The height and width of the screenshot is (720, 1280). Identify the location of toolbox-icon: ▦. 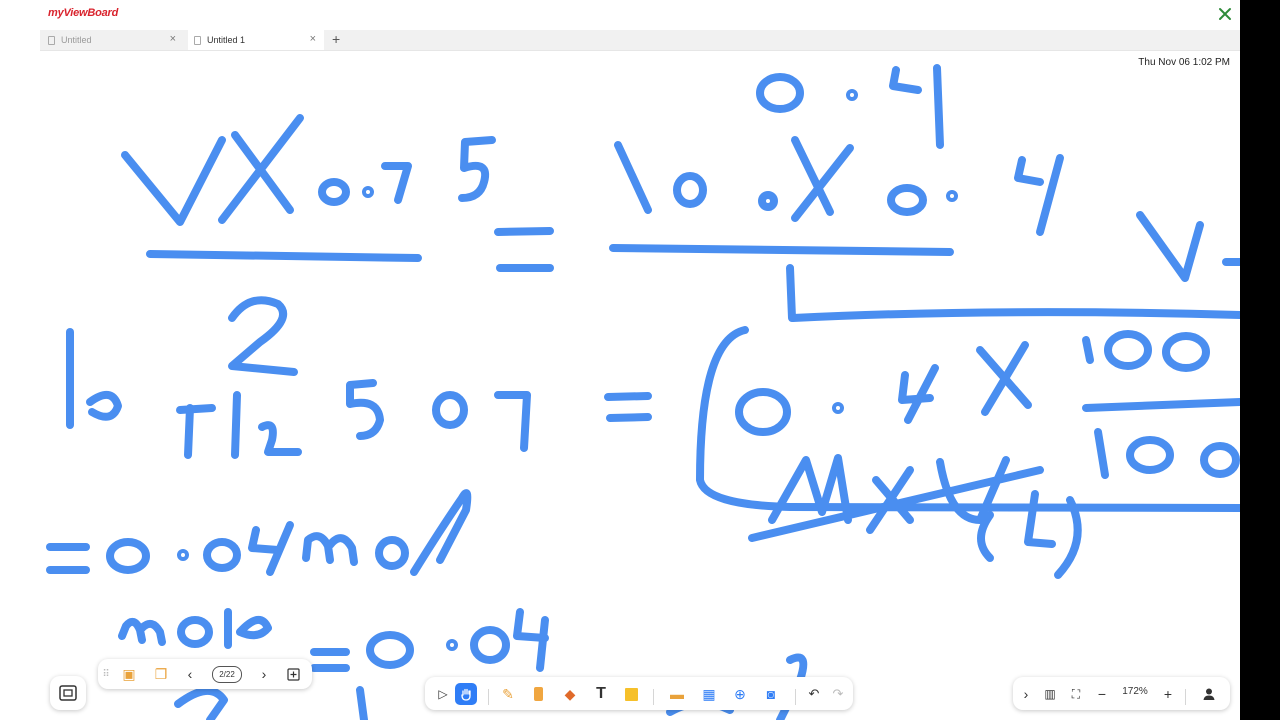
(709, 694).